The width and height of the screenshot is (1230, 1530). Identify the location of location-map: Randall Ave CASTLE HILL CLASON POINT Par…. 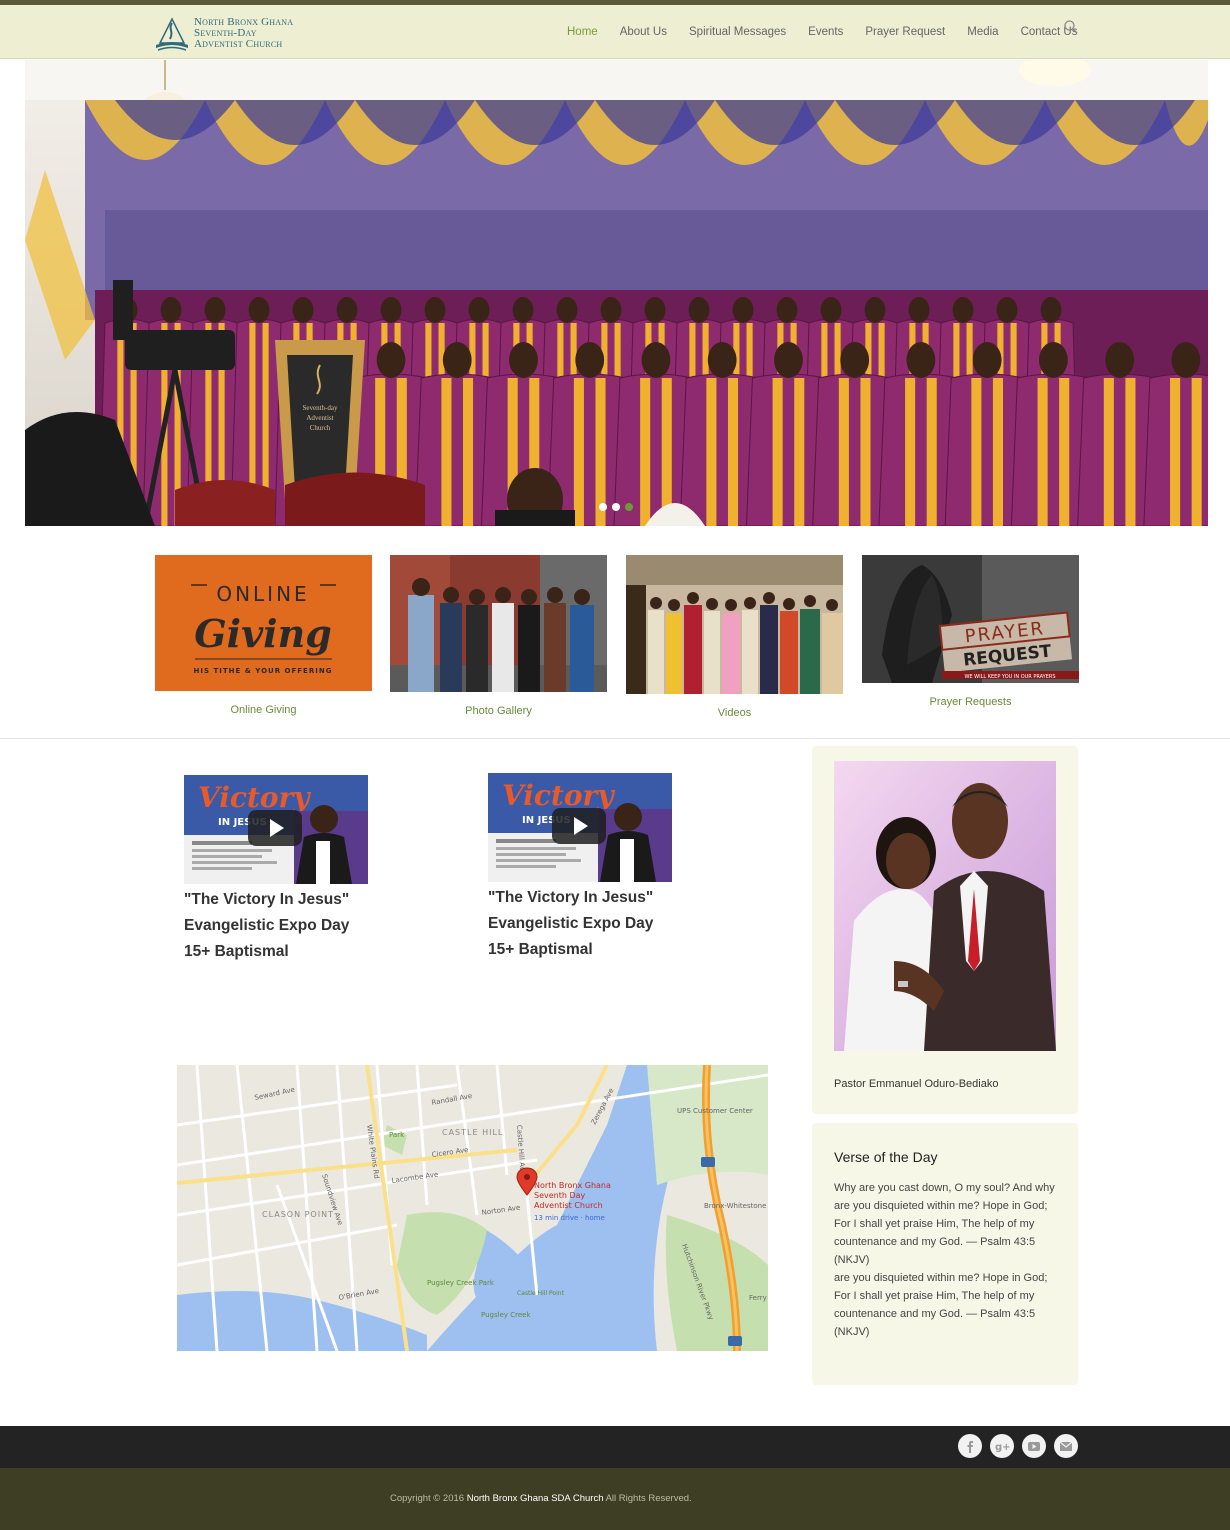
(472, 1208).